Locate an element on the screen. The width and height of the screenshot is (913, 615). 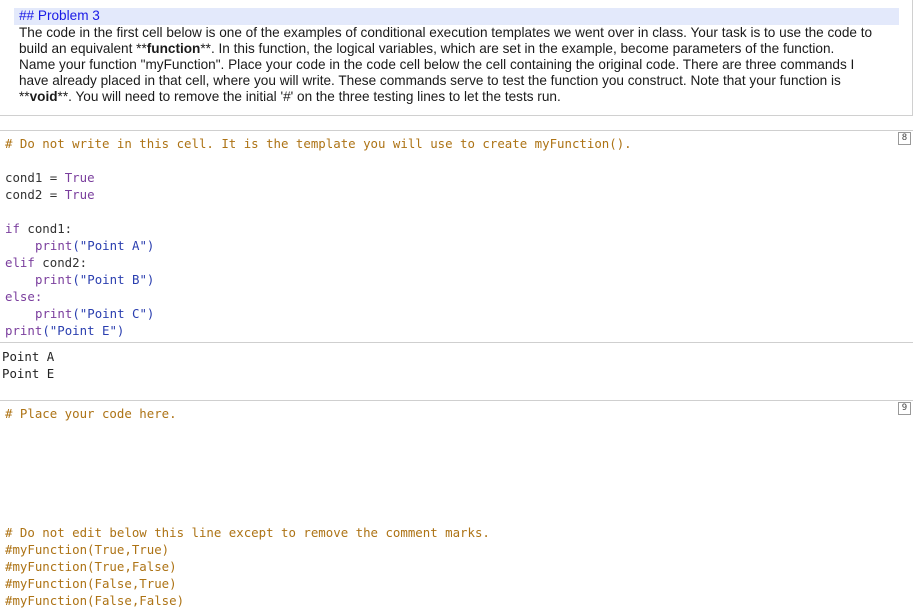
code-line-cond1: cond1 = True is located at coordinates (50, 177).